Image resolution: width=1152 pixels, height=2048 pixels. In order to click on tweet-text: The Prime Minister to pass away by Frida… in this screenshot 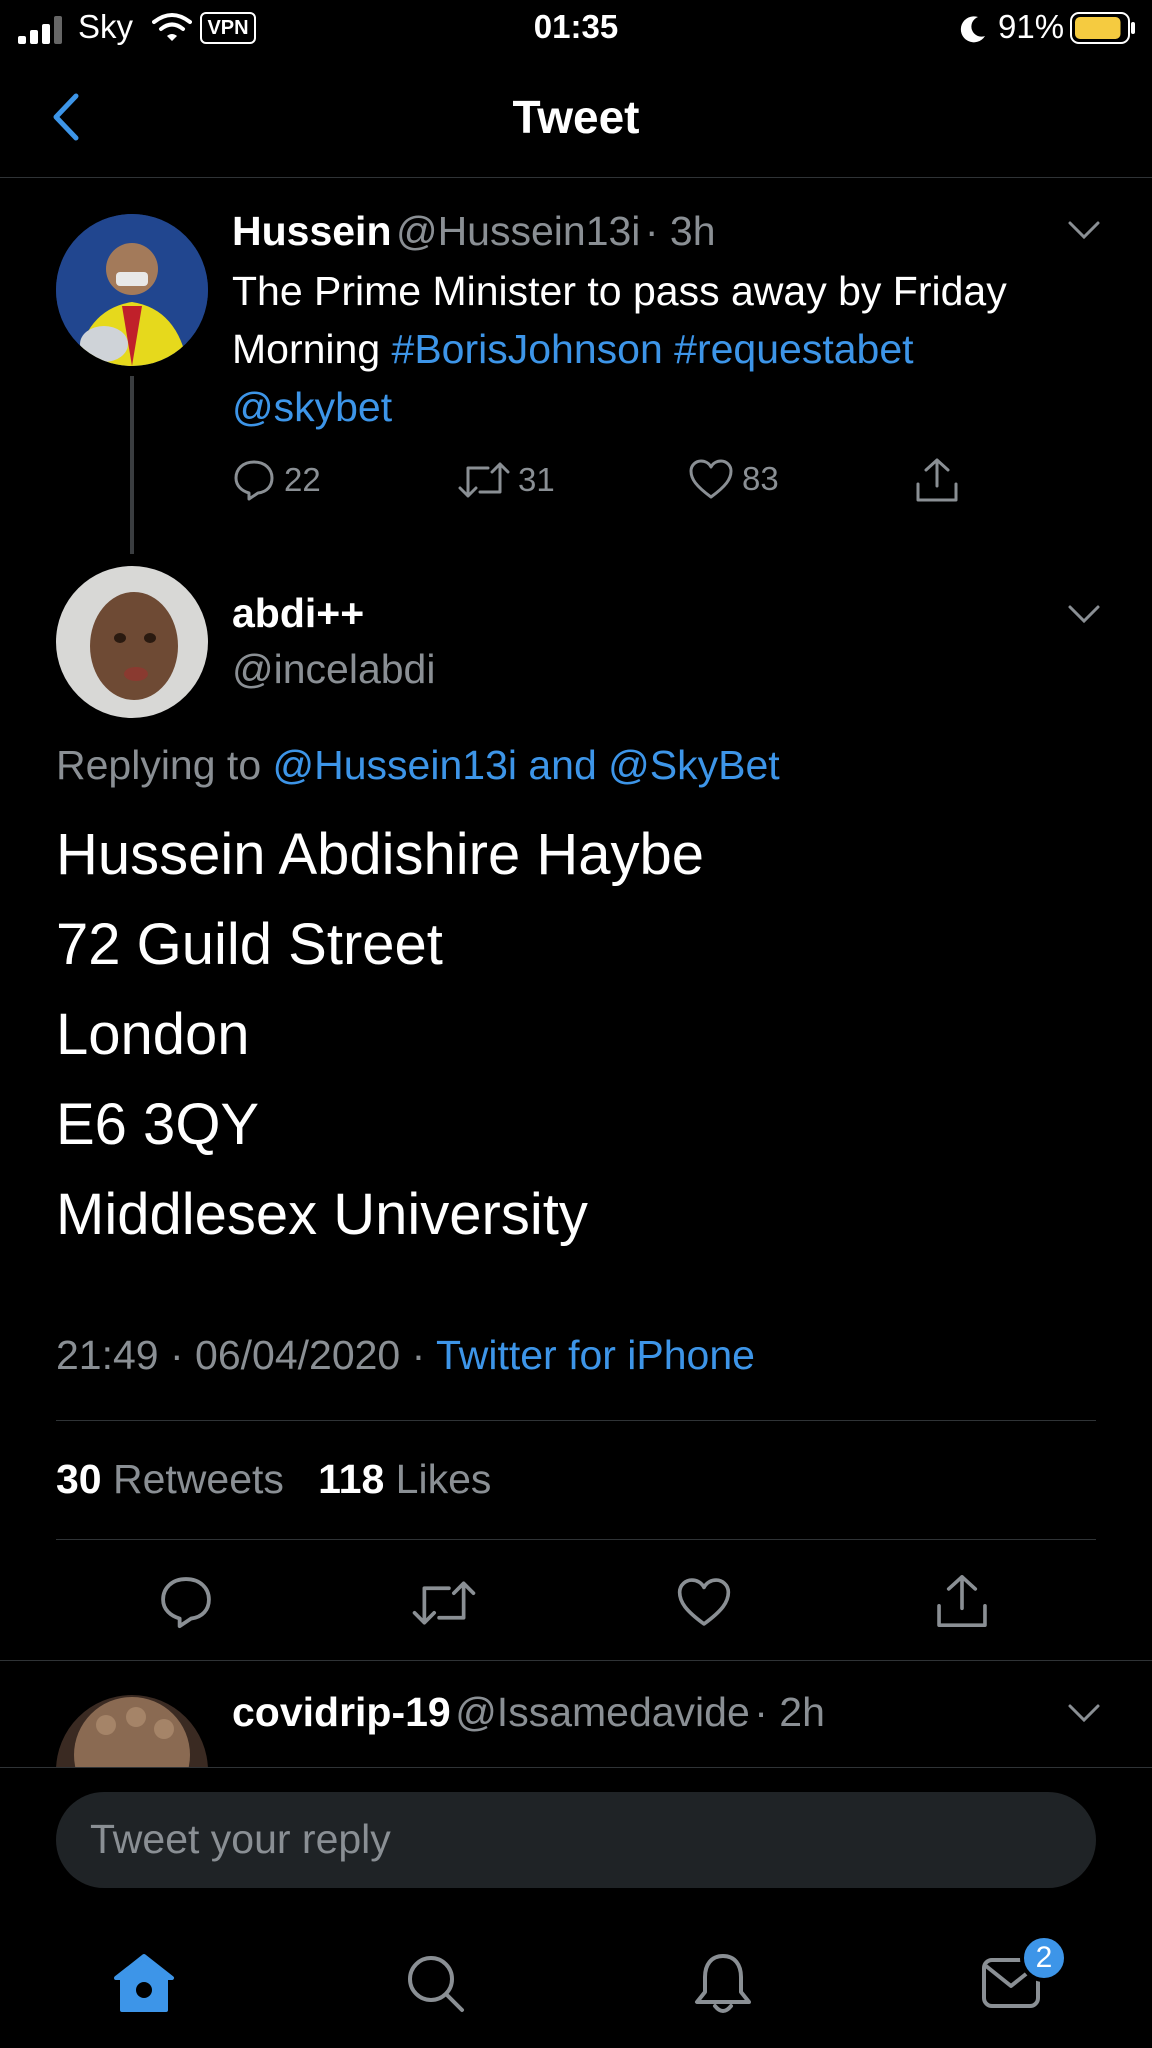, I will do `click(672, 349)`.